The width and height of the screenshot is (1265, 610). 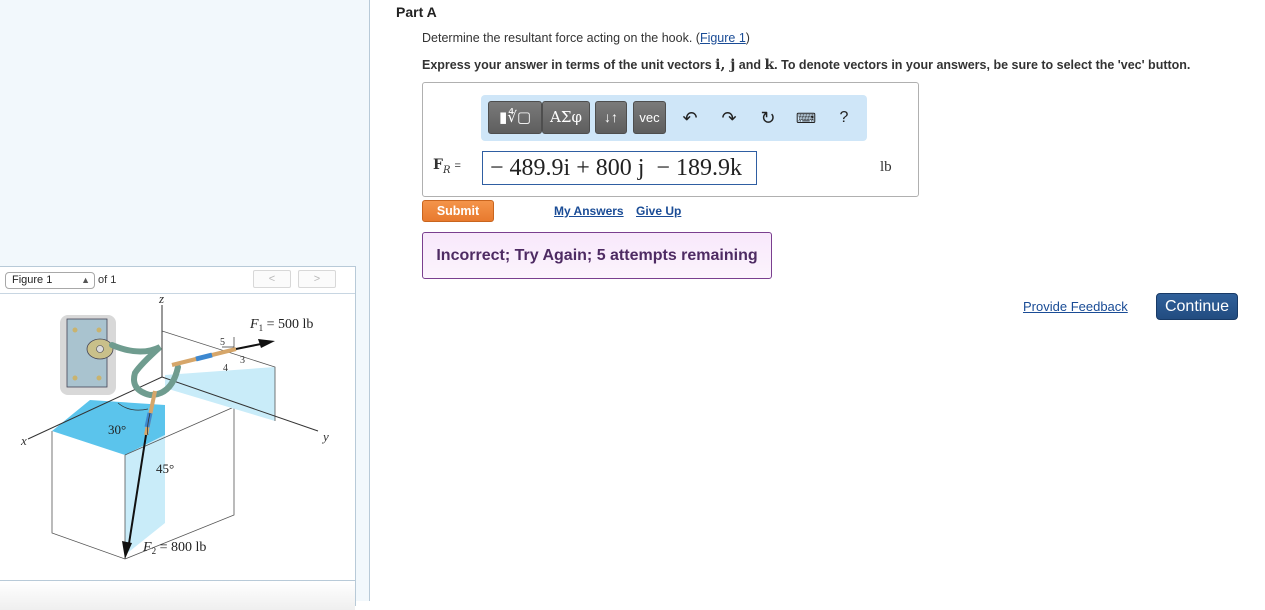 I want to click on question-close: ), so click(x=747, y=38).